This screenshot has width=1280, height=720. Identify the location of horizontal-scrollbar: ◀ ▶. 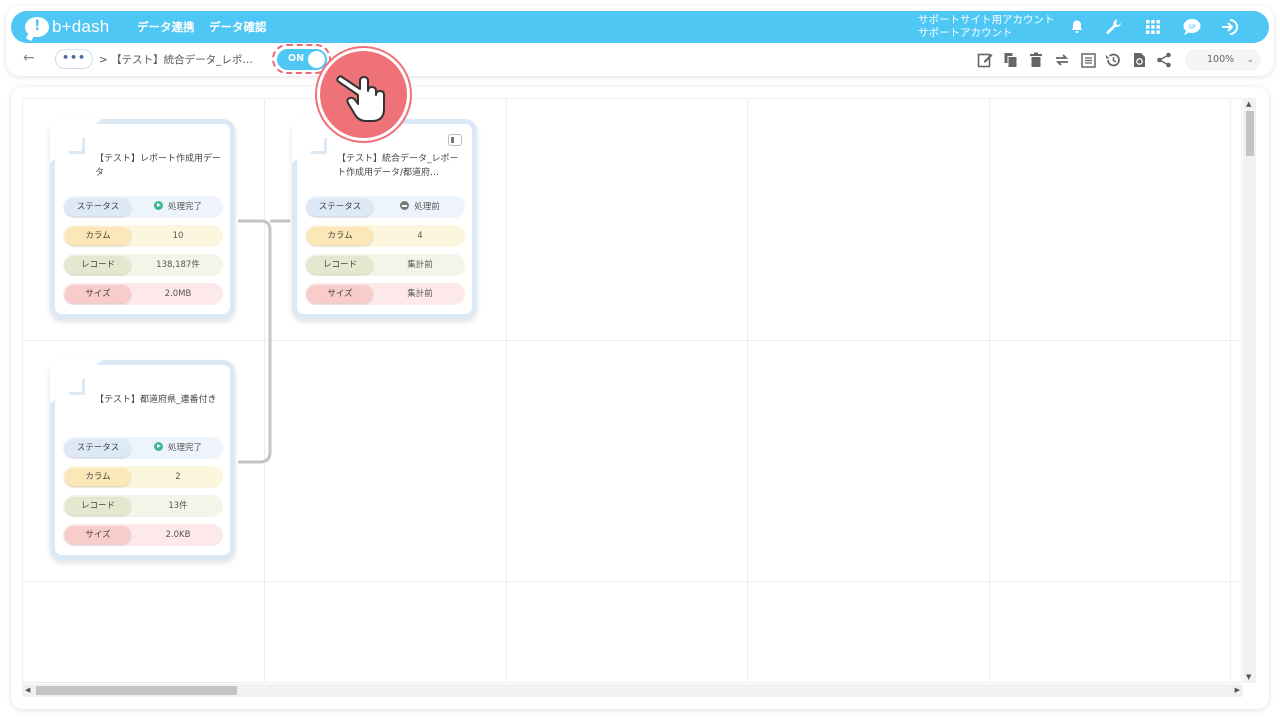
(632, 690).